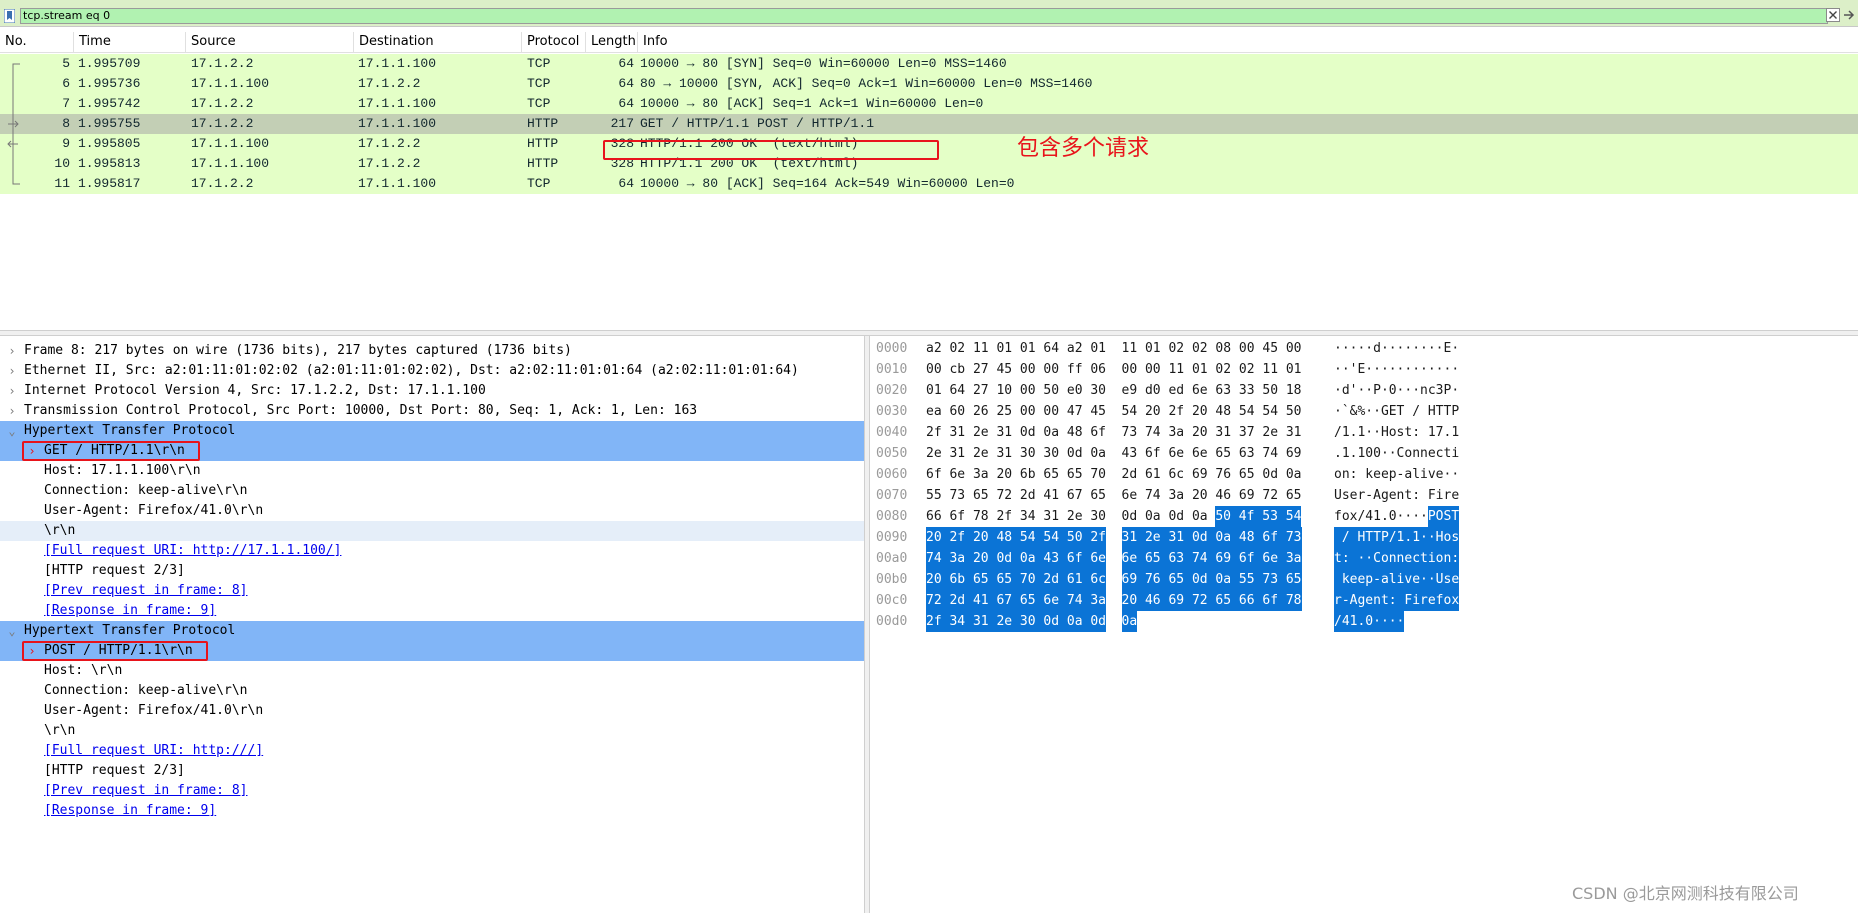  Describe the element at coordinates (153, 751) in the screenshot. I see `detail-link: [Full request URI: http:///]` at that location.